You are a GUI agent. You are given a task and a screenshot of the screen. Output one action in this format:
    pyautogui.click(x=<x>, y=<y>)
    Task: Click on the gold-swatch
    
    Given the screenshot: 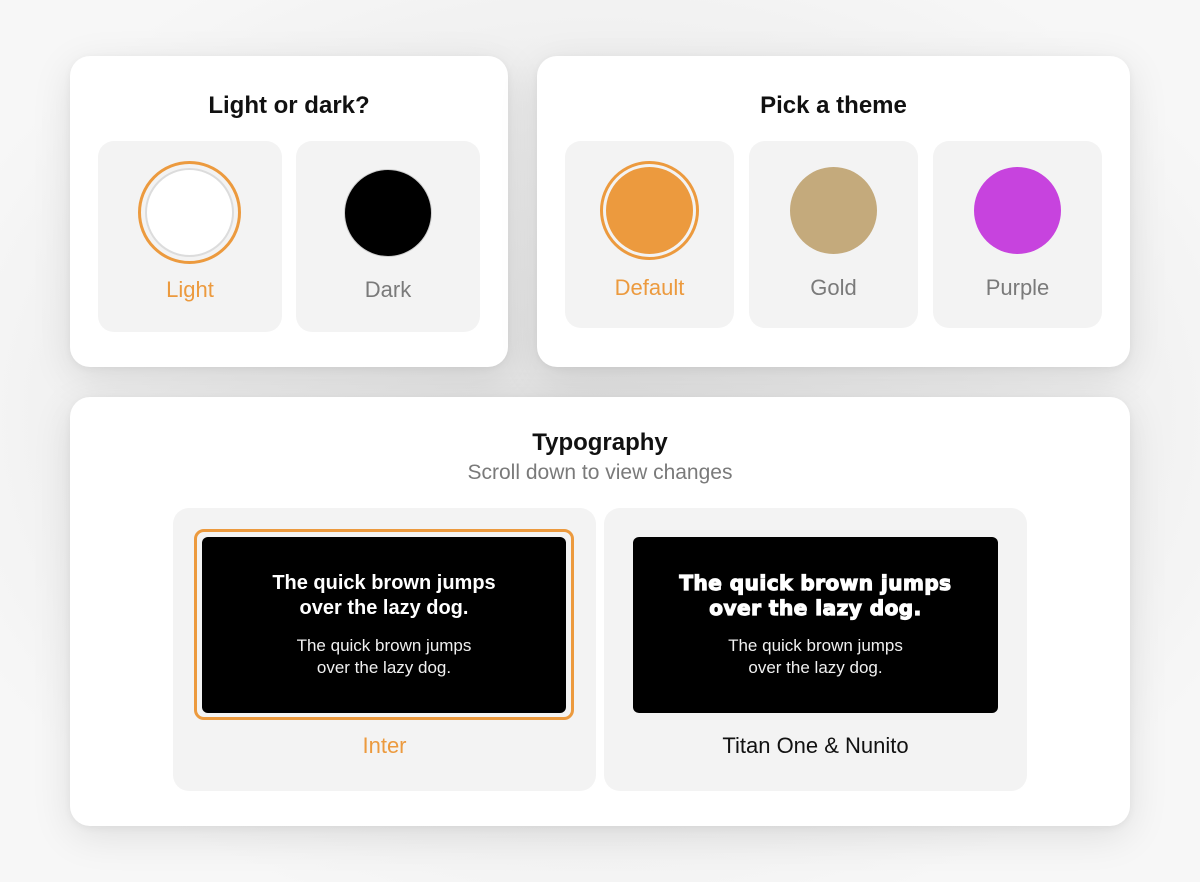 What is the action you would take?
    pyautogui.click(x=833, y=210)
    